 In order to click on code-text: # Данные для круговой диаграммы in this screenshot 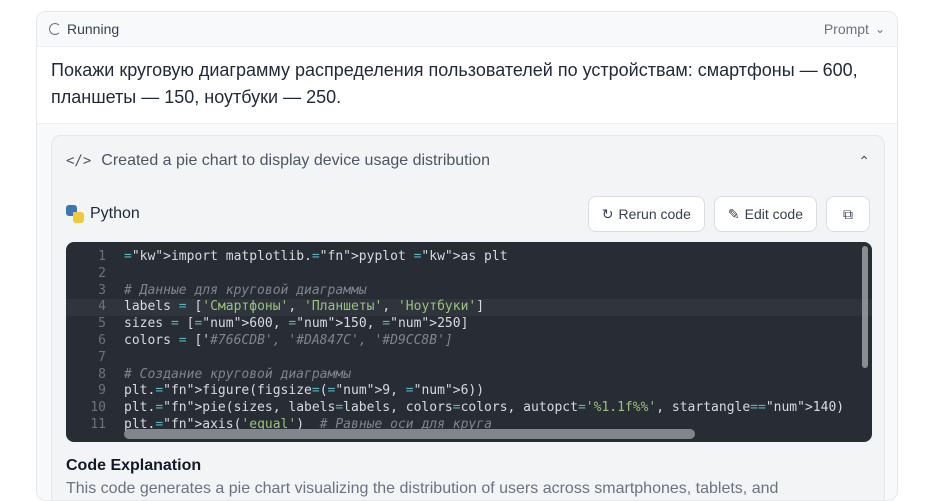, I will do `click(245, 290)`.